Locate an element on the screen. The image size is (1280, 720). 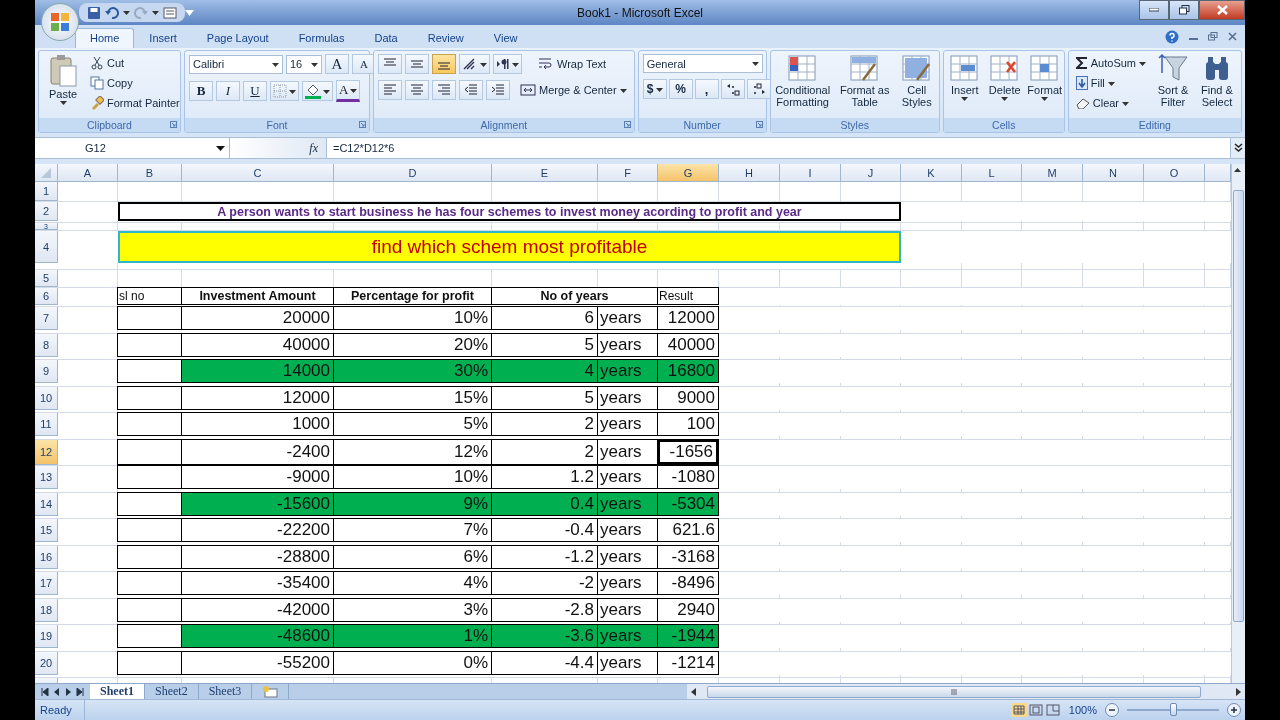
grow-font-button: A is located at coordinates (337, 64).